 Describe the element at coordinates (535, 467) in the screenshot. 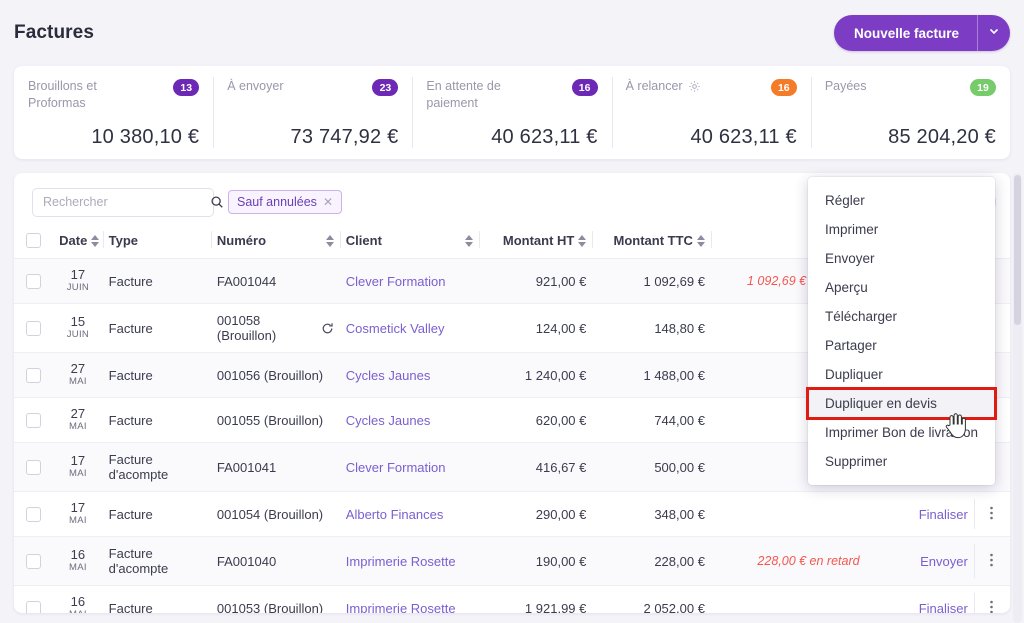

I see `row-montant-ht: 416,67 €` at that location.